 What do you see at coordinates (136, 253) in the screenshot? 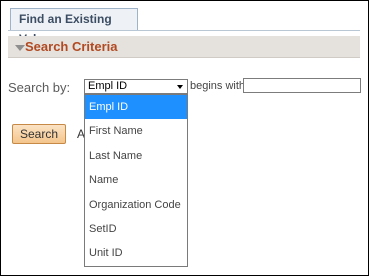
I see `dropdown-option-unit-id: Unit ID` at bounding box center [136, 253].